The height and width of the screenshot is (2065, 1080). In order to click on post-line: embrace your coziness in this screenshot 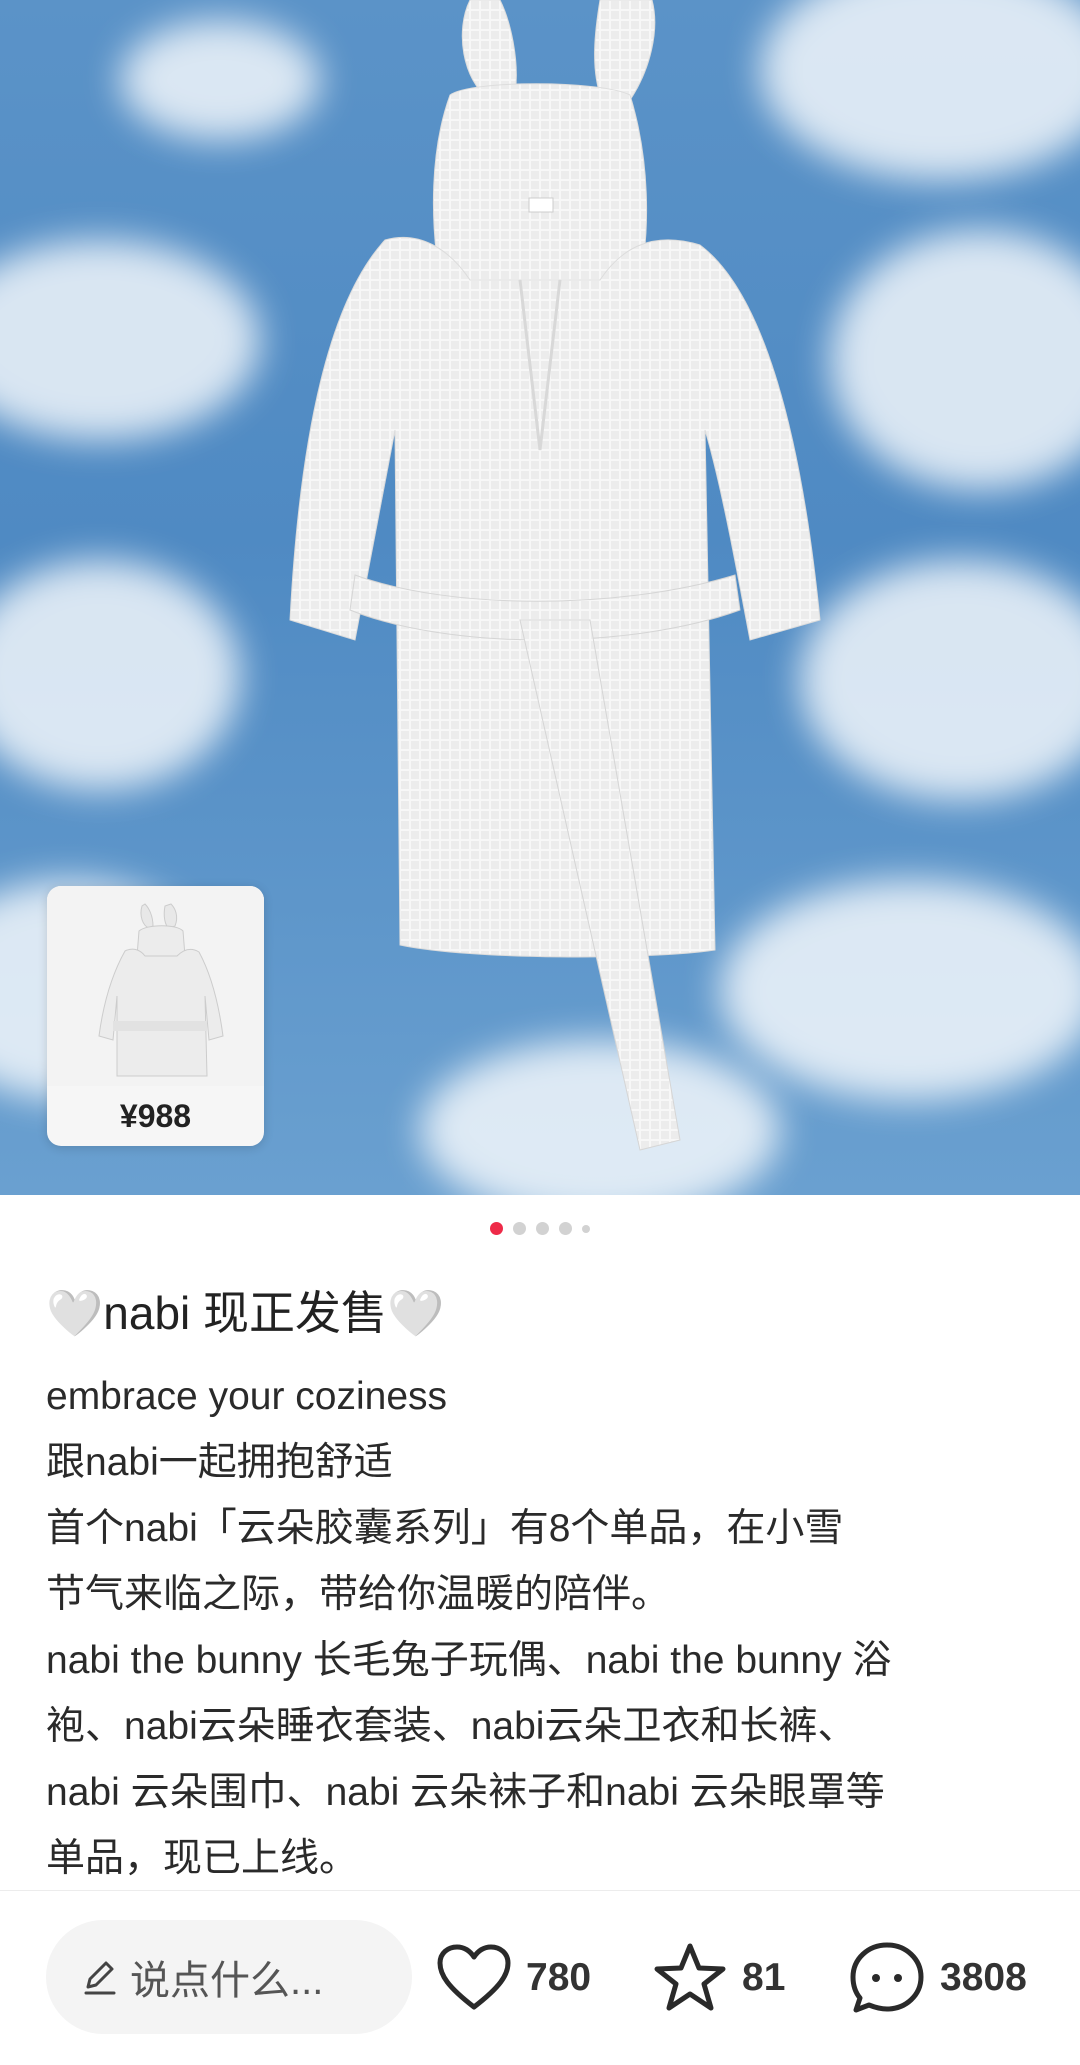, I will do `click(247, 1396)`.